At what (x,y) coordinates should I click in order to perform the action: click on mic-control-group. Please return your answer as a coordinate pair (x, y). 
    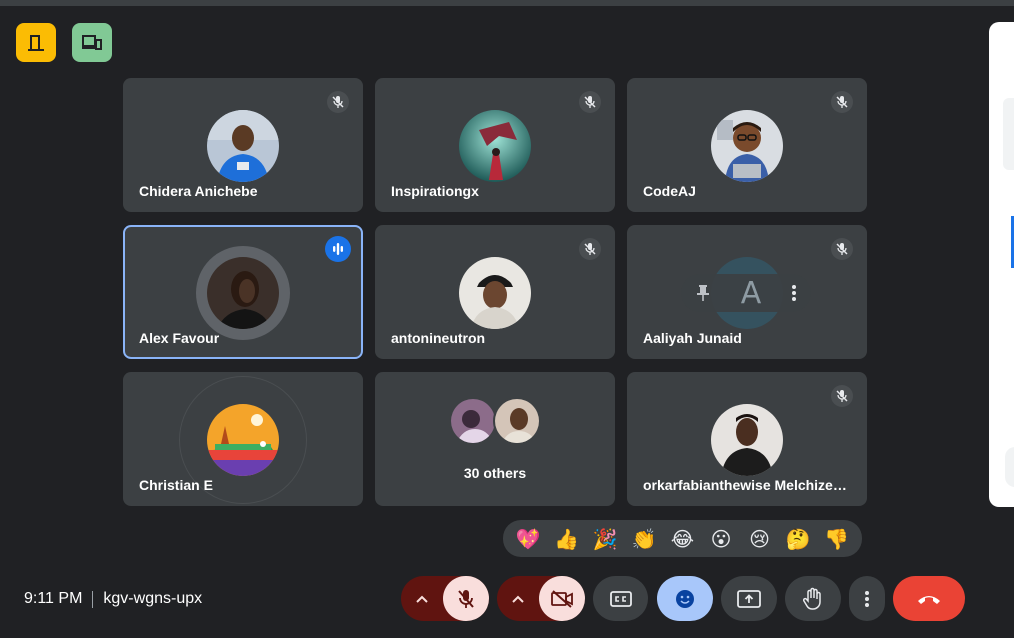
    Looking at the image, I should click on (445, 598).